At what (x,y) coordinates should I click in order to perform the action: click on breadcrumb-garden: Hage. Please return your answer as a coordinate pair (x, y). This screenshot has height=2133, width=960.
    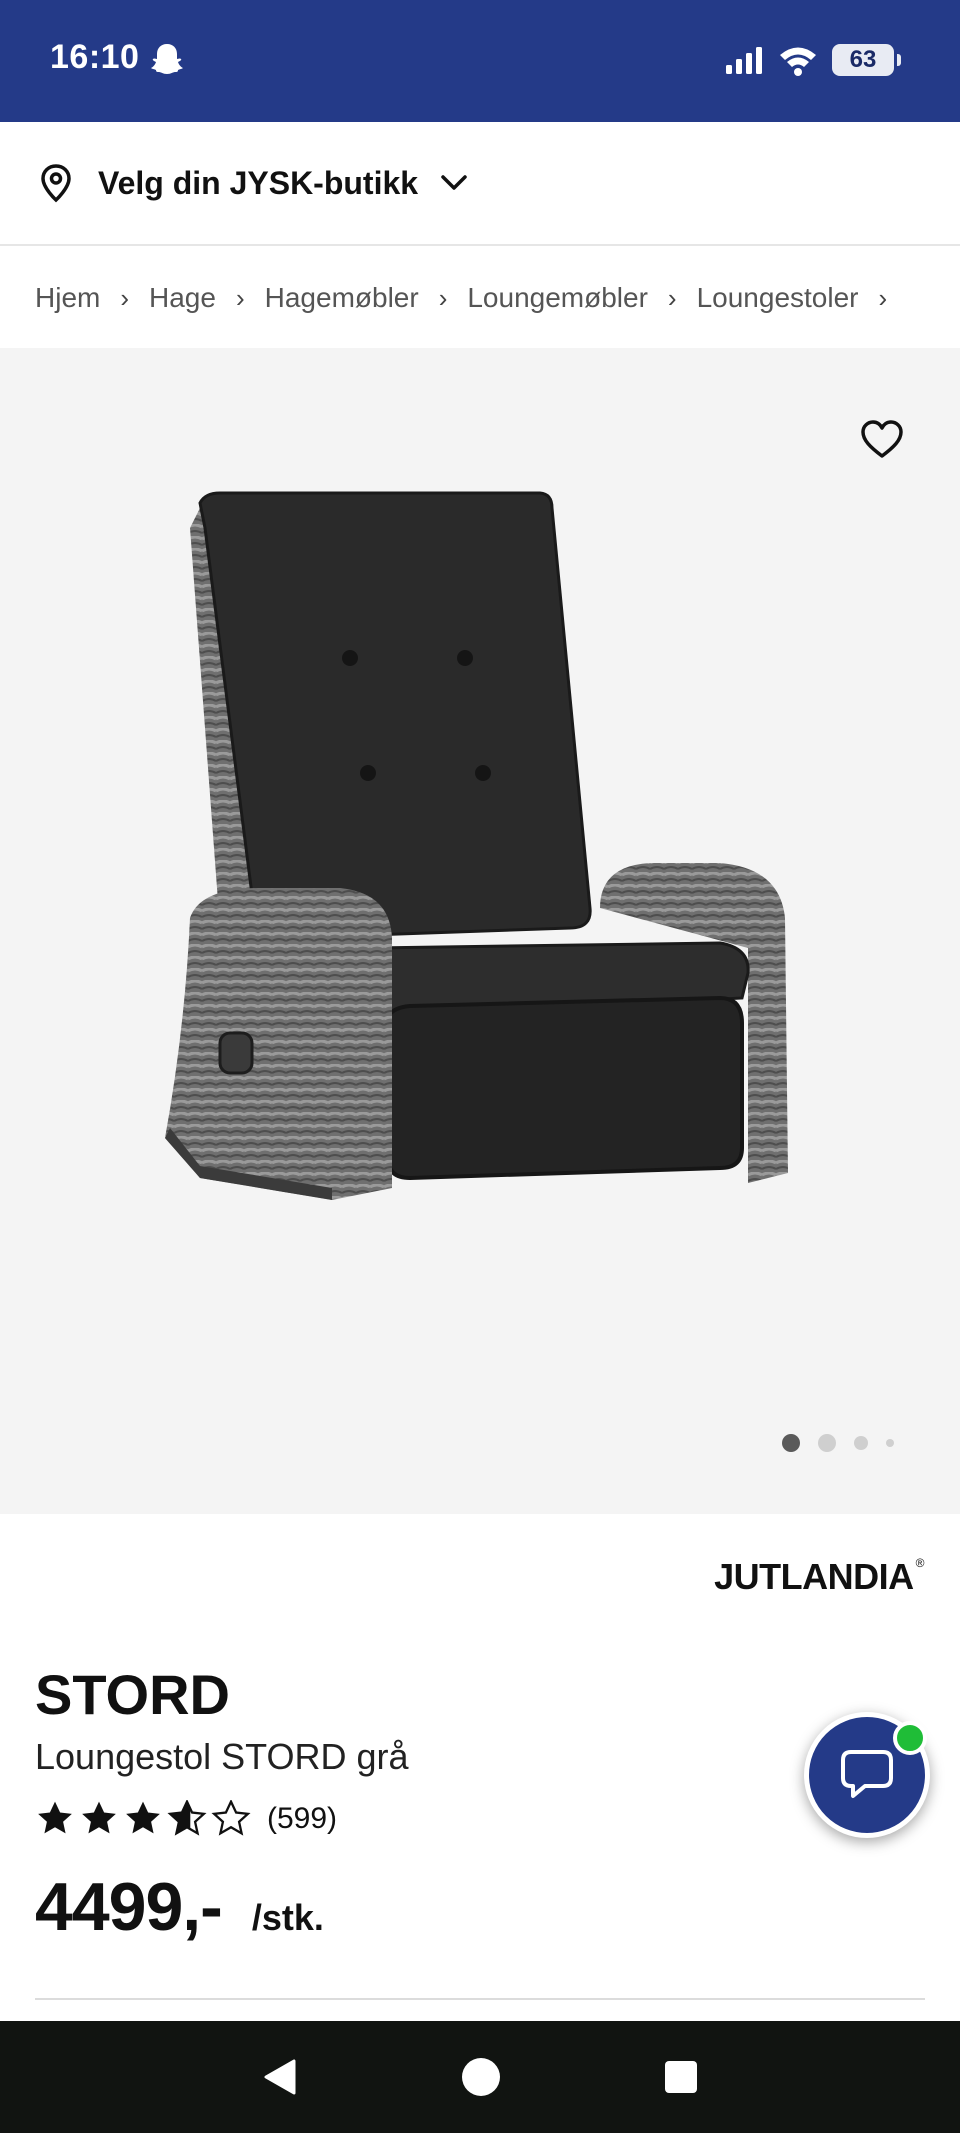
    Looking at the image, I should click on (182, 298).